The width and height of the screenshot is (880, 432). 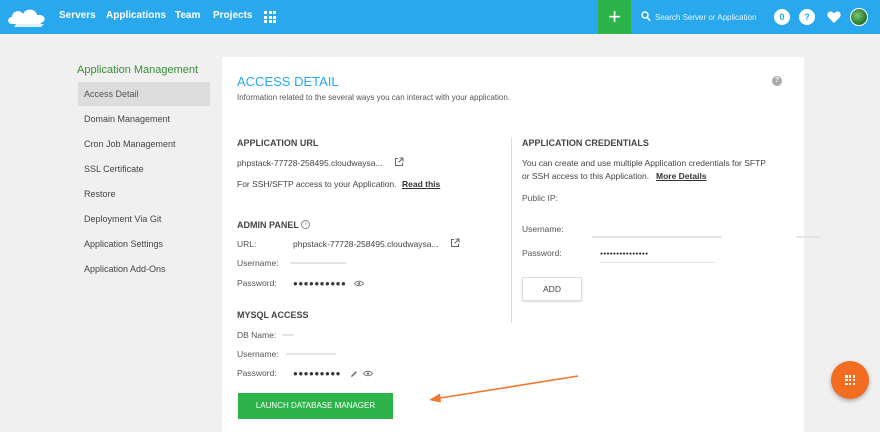 What do you see at coordinates (311, 354) in the screenshot?
I see `mysql-username-value` at bounding box center [311, 354].